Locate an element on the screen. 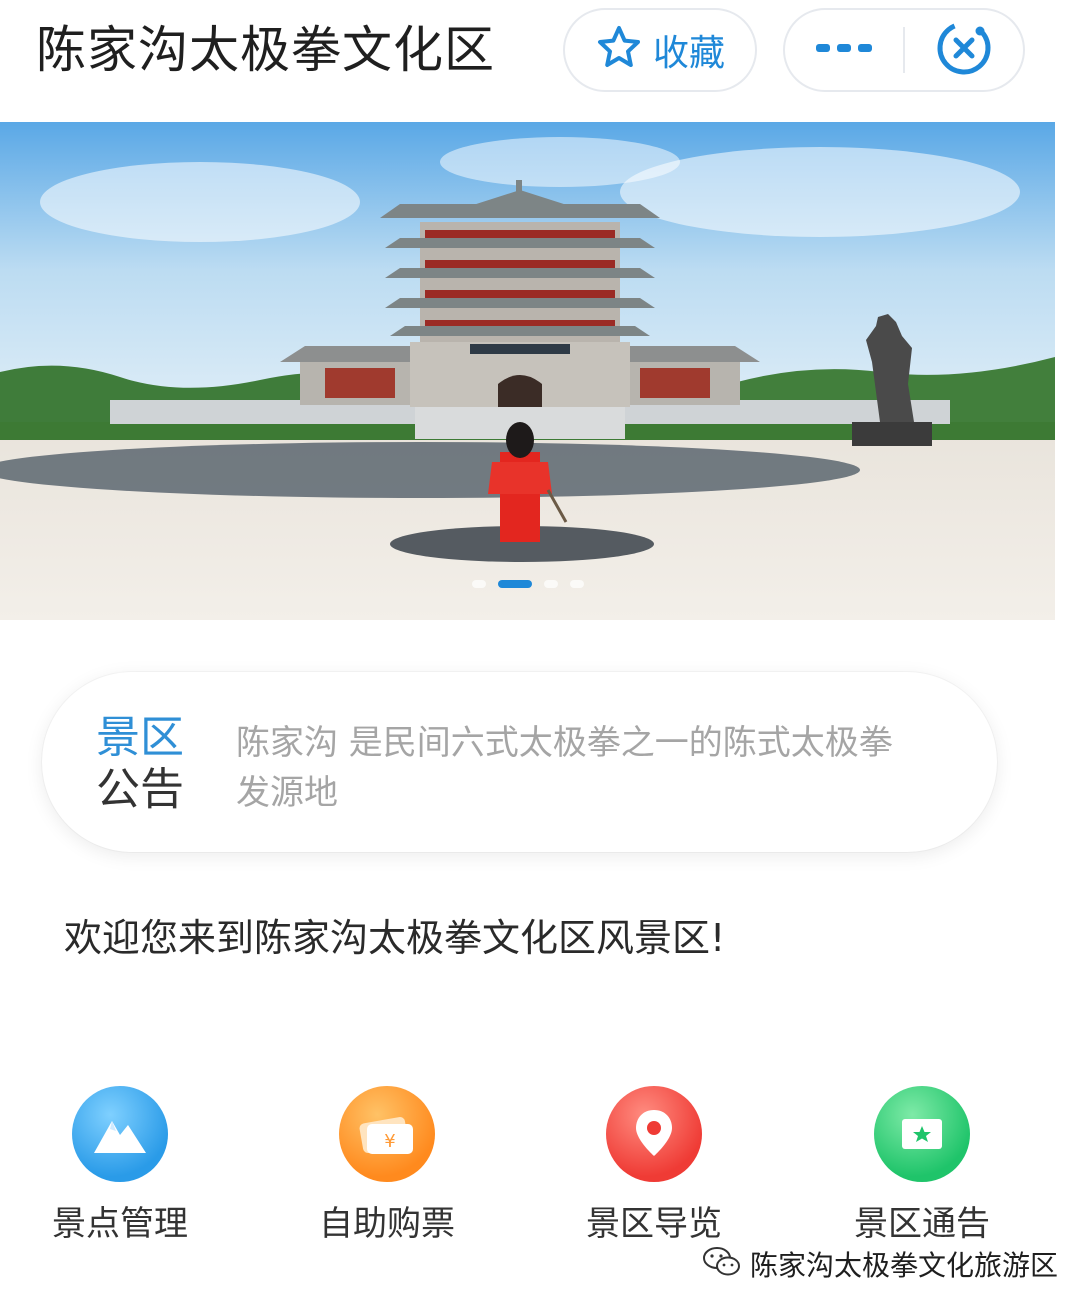 This screenshot has height=1309, width=1080. notice-text: 陈家沟 是民间六式太极拳之一的陈式太极拳发源地 is located at coordinates (564, 768).